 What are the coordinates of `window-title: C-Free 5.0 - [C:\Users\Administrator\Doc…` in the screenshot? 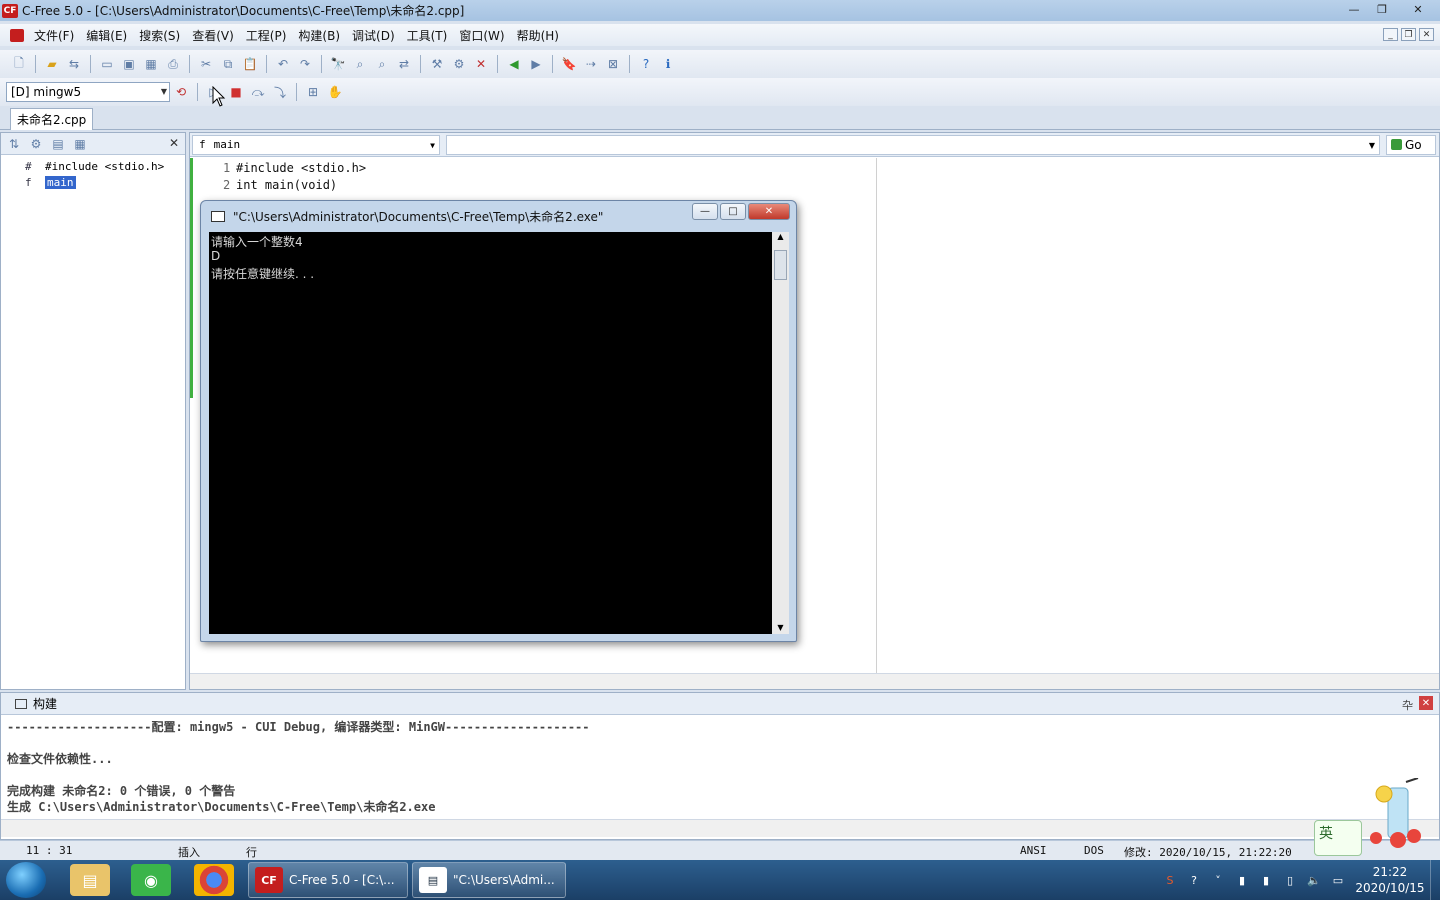 It's located at (243, 11).